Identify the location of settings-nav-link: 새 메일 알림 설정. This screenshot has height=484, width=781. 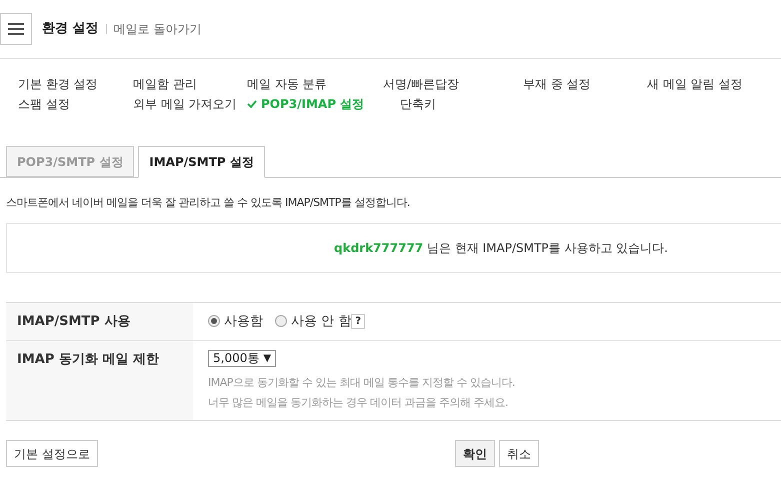
(694, 84).